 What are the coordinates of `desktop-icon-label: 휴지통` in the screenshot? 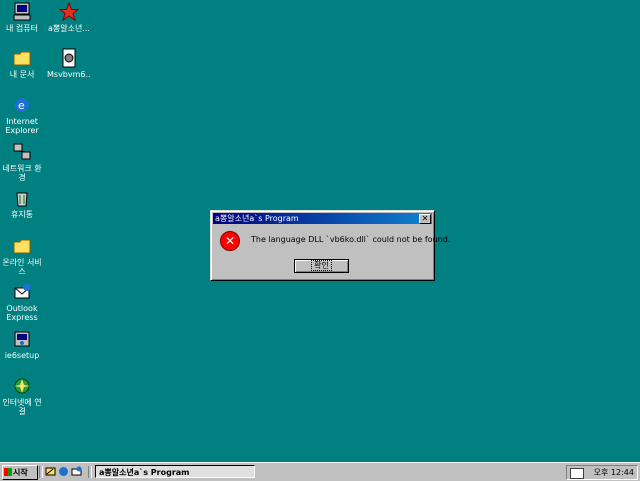 It's located at (22, 214).